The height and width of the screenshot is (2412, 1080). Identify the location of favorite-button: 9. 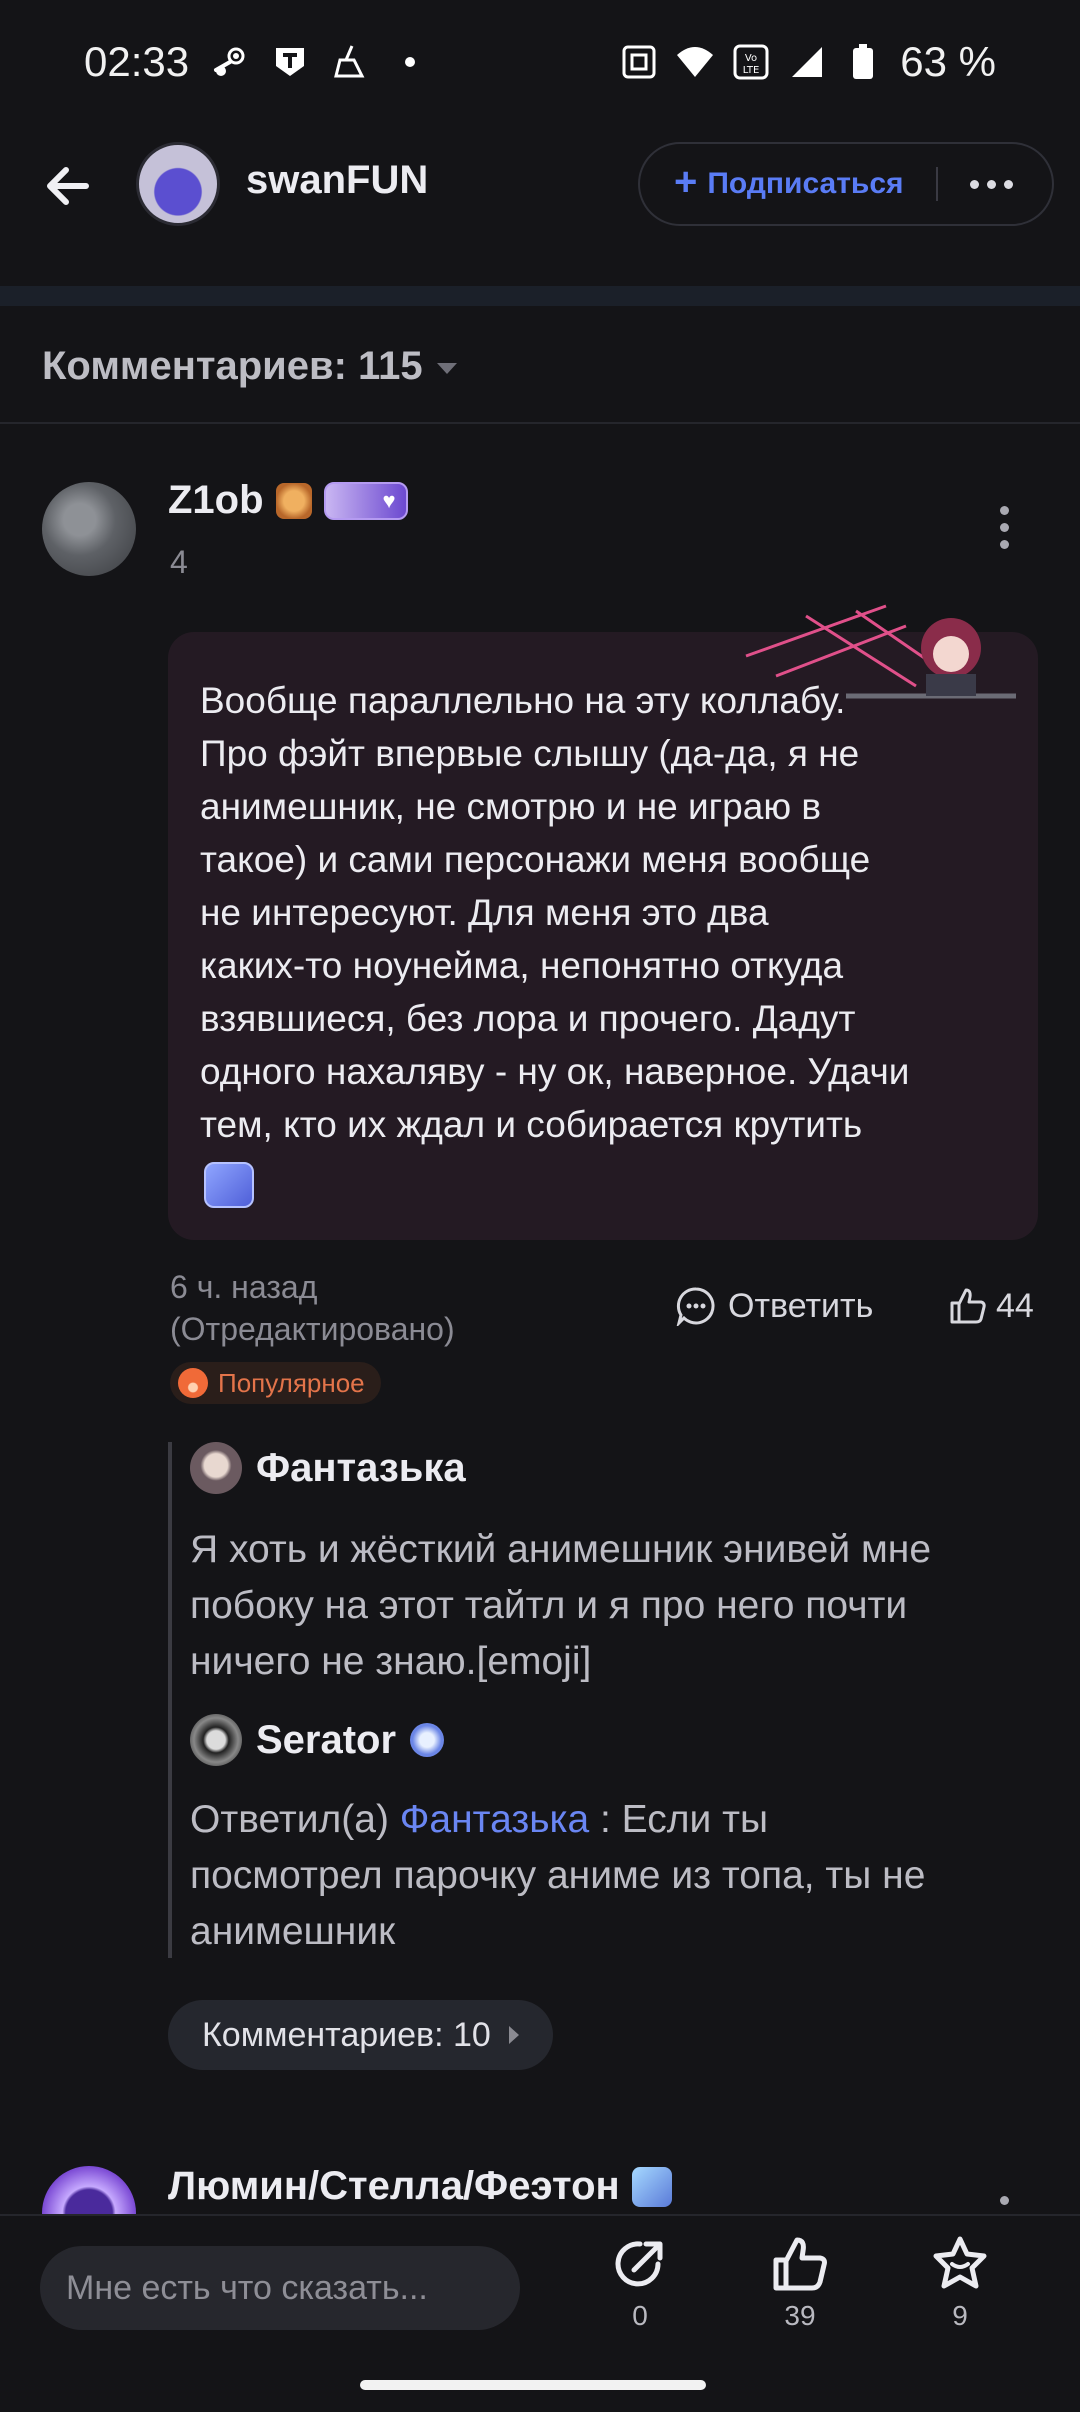
(960, 2283).